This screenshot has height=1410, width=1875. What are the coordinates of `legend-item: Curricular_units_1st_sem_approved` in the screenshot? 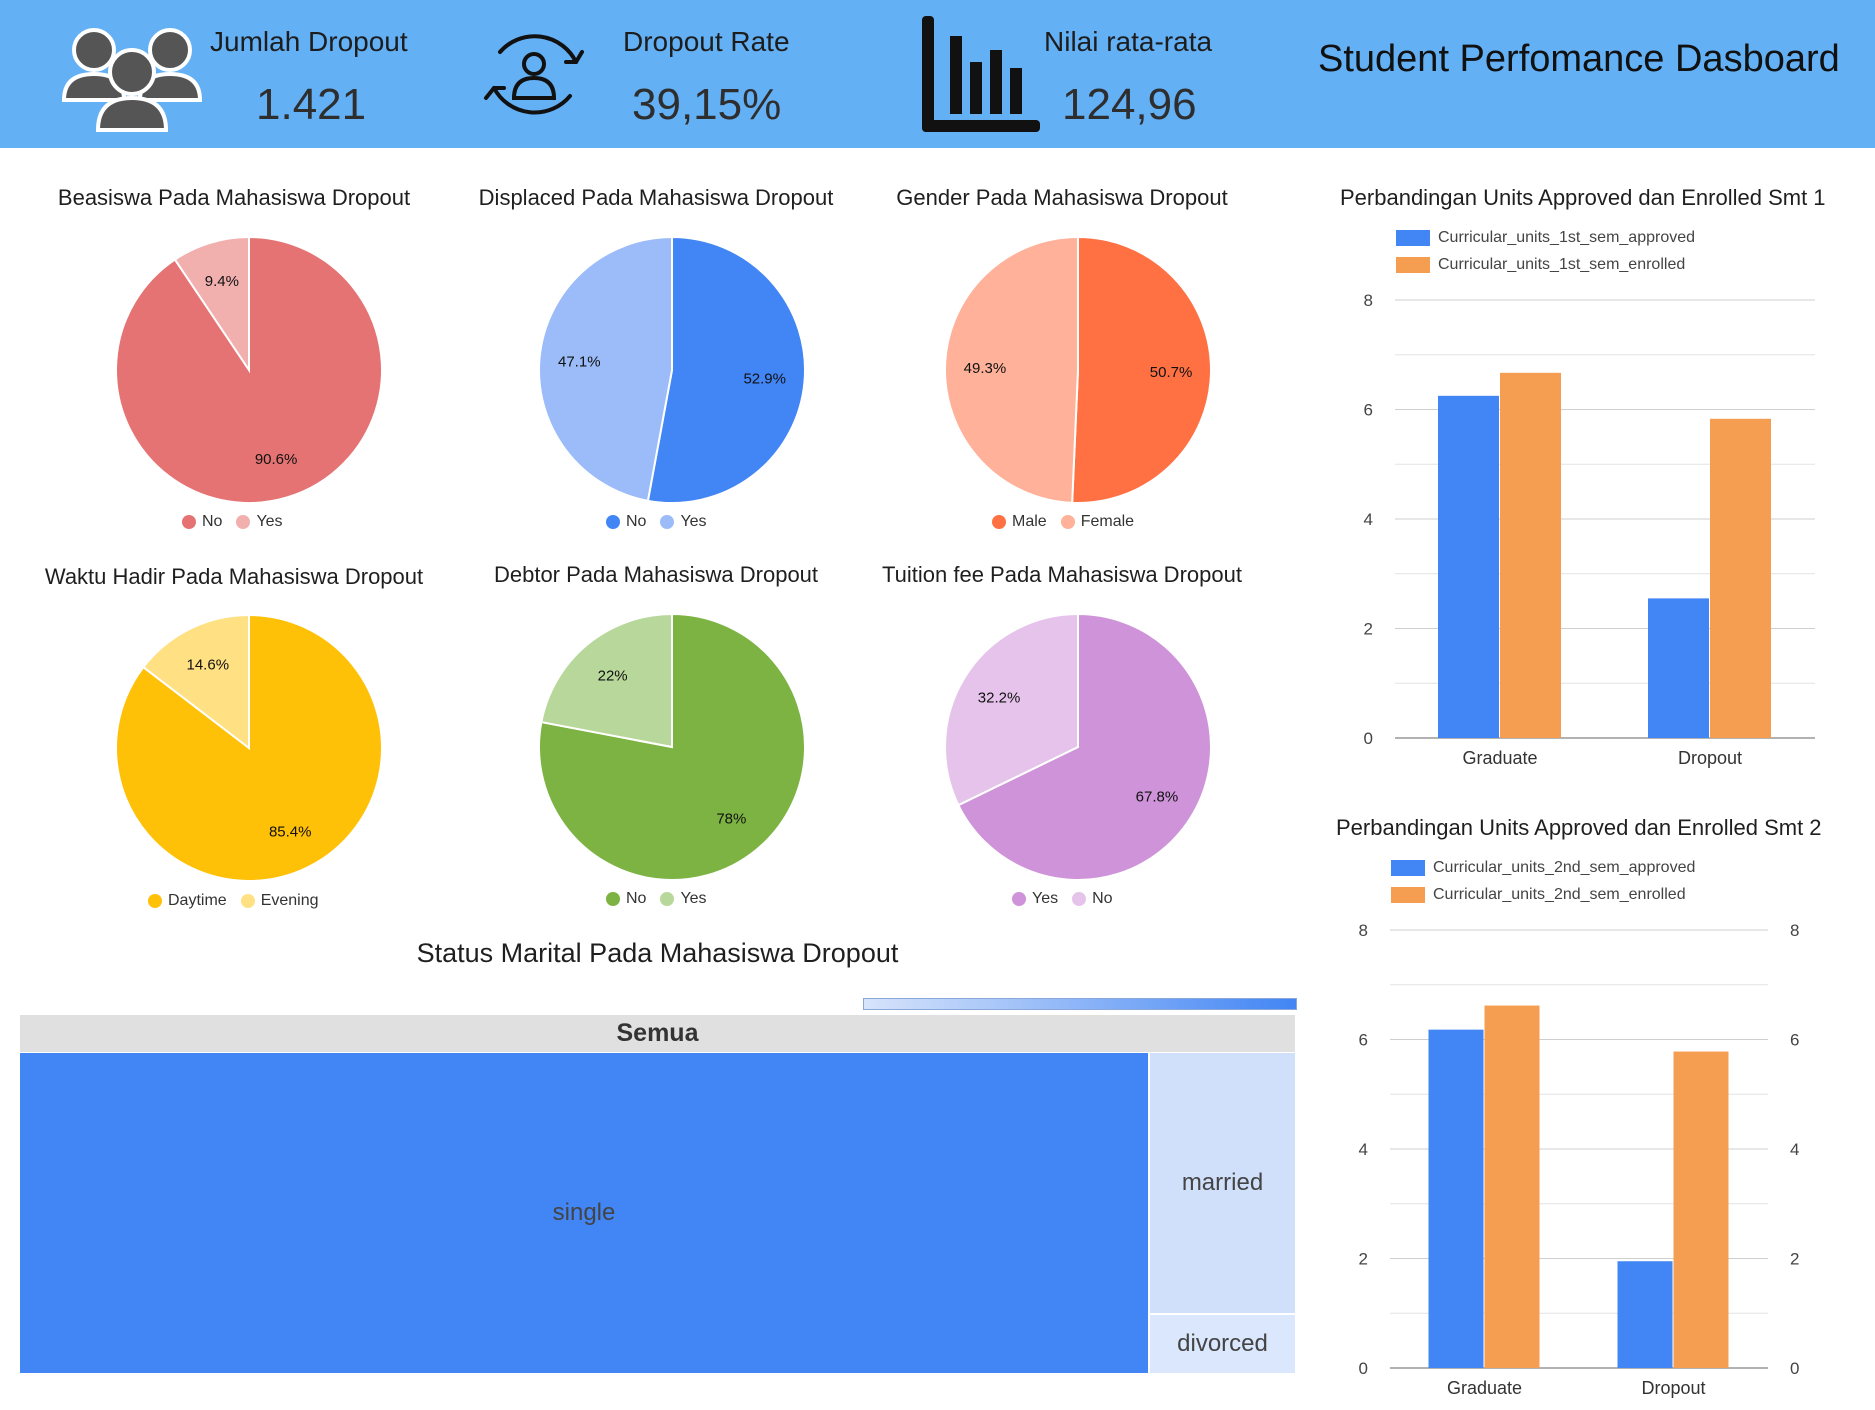 It's located at (1545, 237).